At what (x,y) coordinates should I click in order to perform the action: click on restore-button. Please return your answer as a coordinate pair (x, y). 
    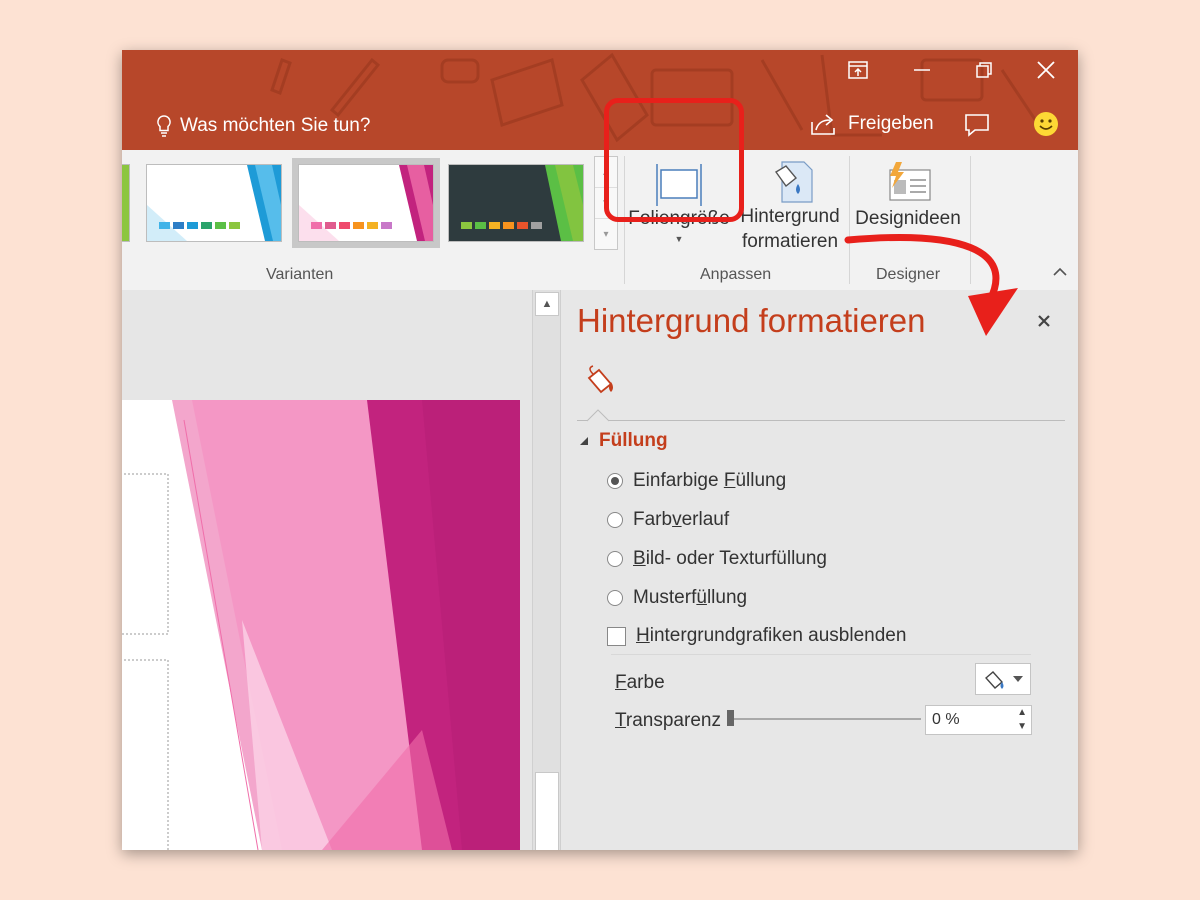
    Looking at the image, I should click on (984, 70).